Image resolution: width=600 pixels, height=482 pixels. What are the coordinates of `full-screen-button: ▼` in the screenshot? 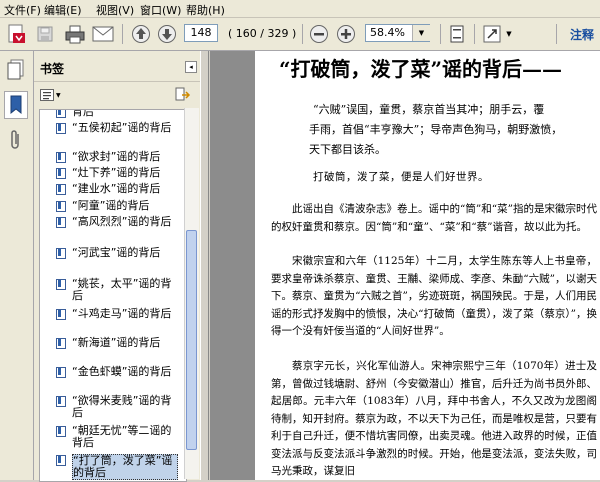 It's located at (497, 34).